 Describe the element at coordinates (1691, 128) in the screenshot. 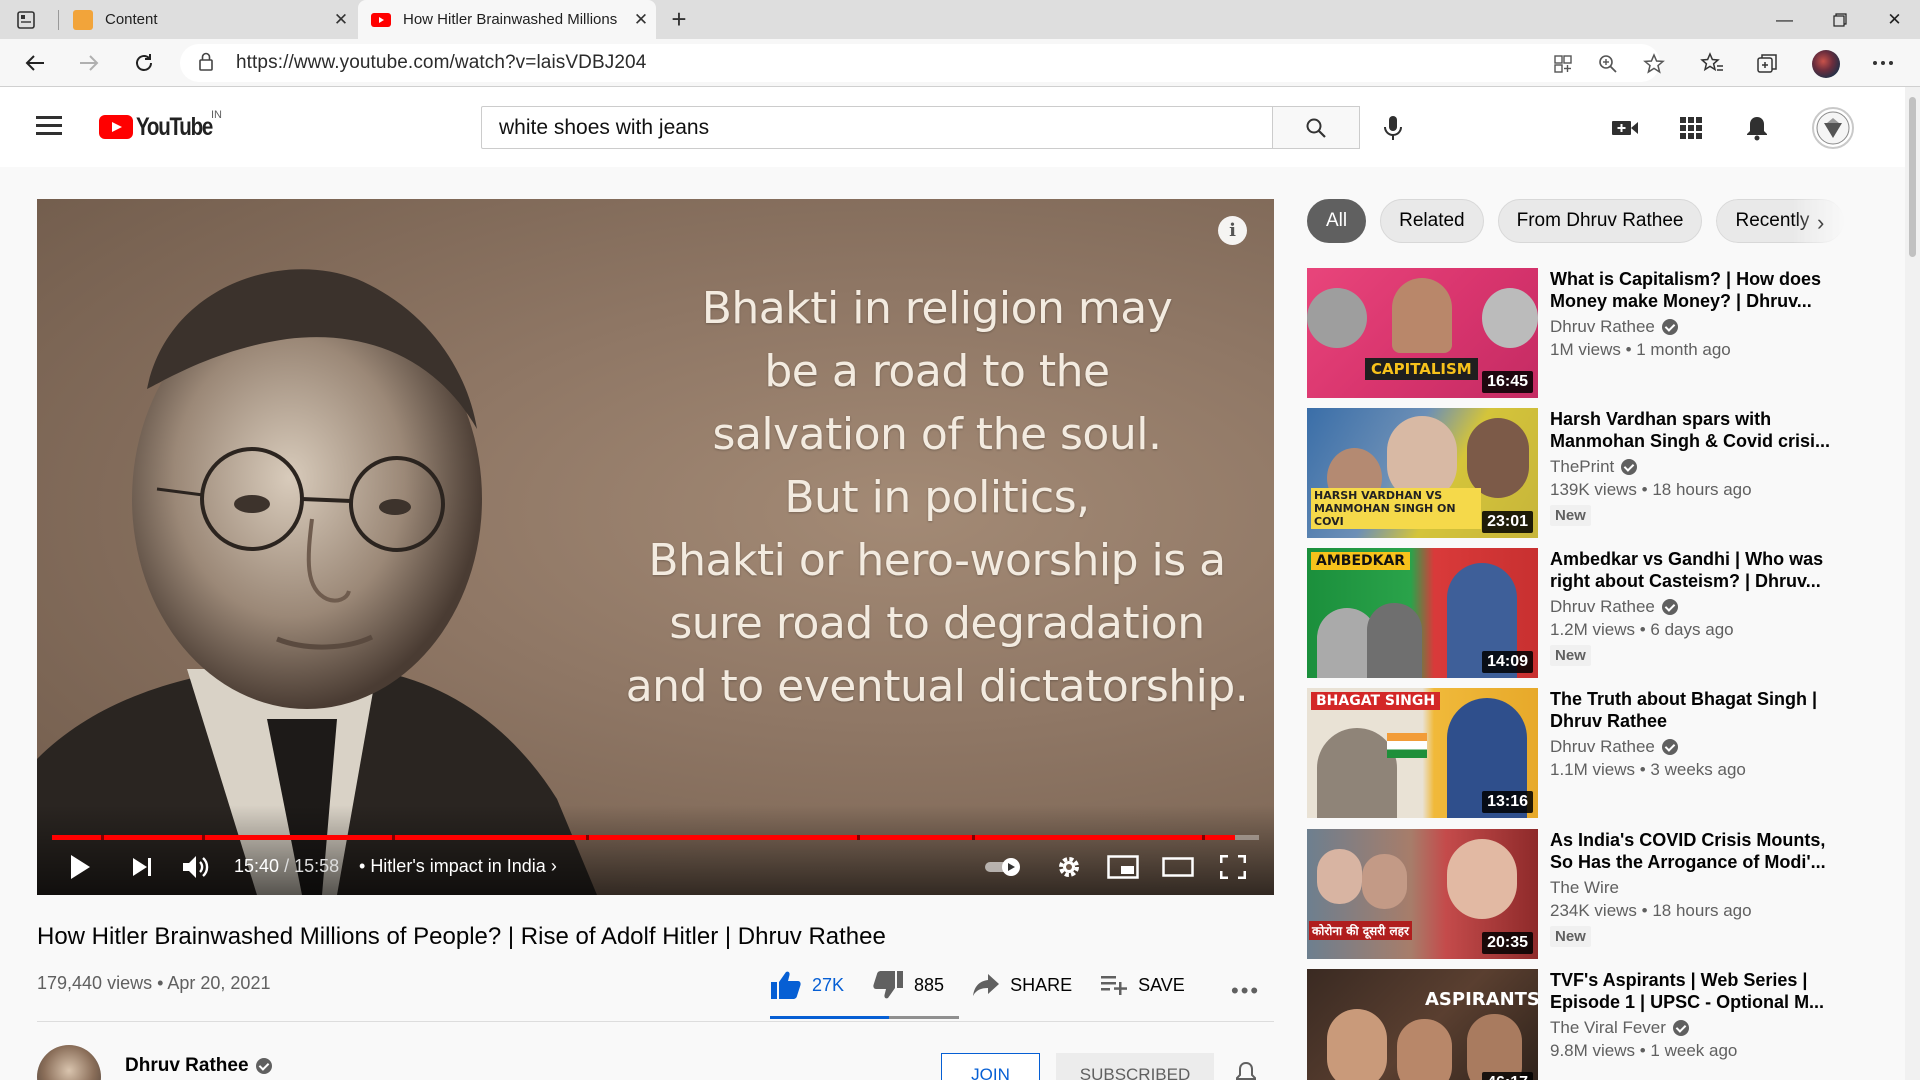

I see `apps-grid-icon` at that location.